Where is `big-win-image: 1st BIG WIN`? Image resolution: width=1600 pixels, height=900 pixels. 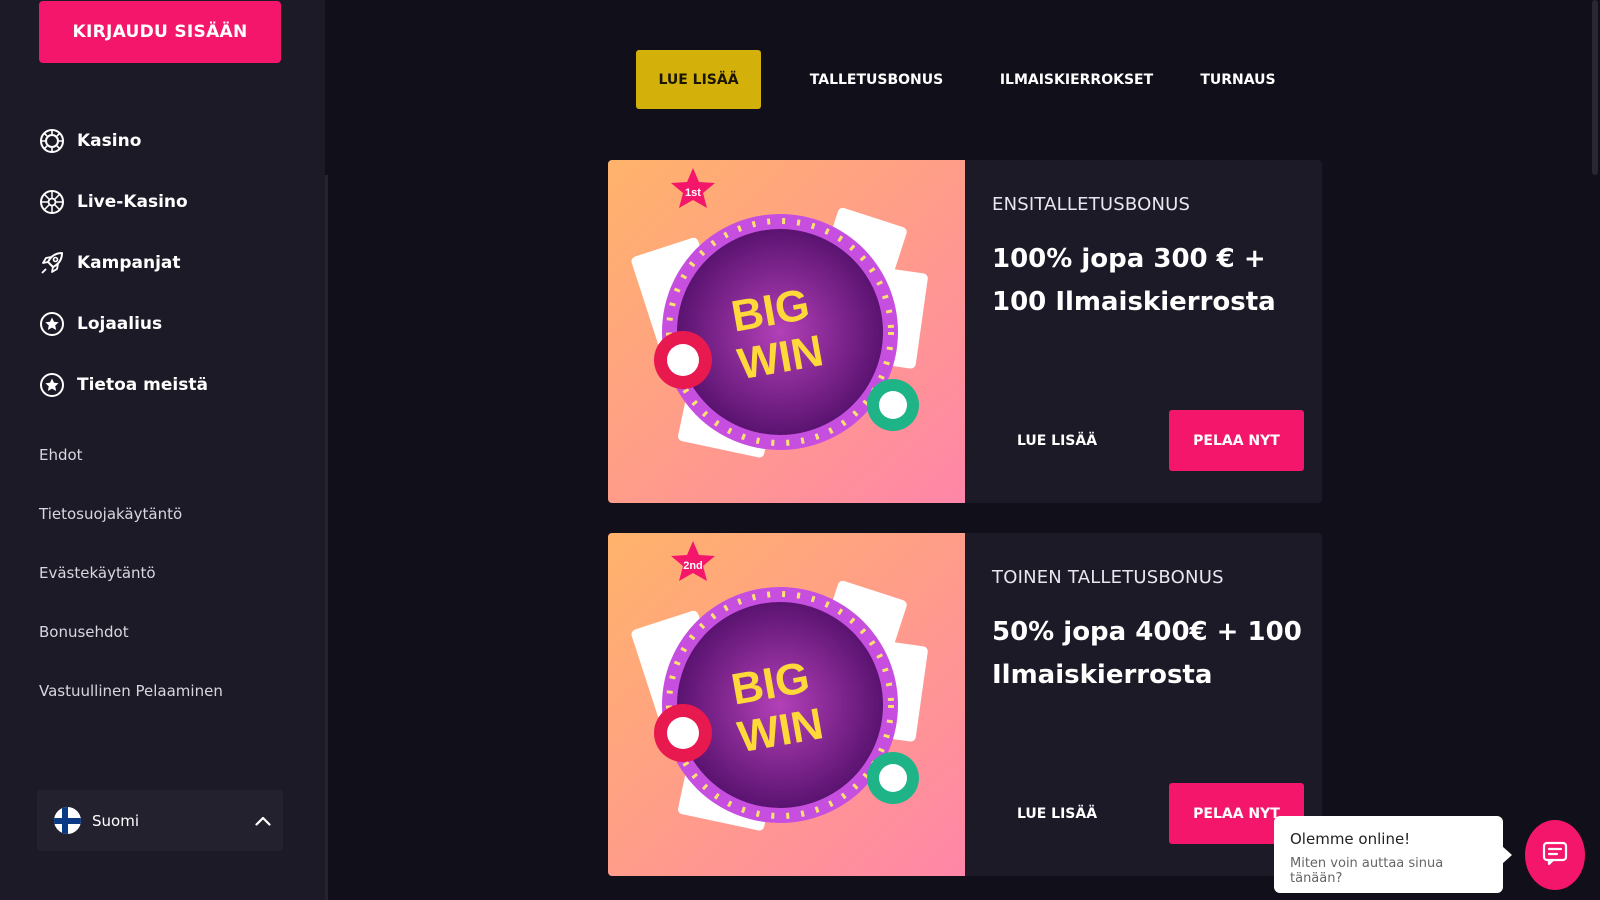
big-win-image: 1st BIG WIN is located at coordinates (786, 331).